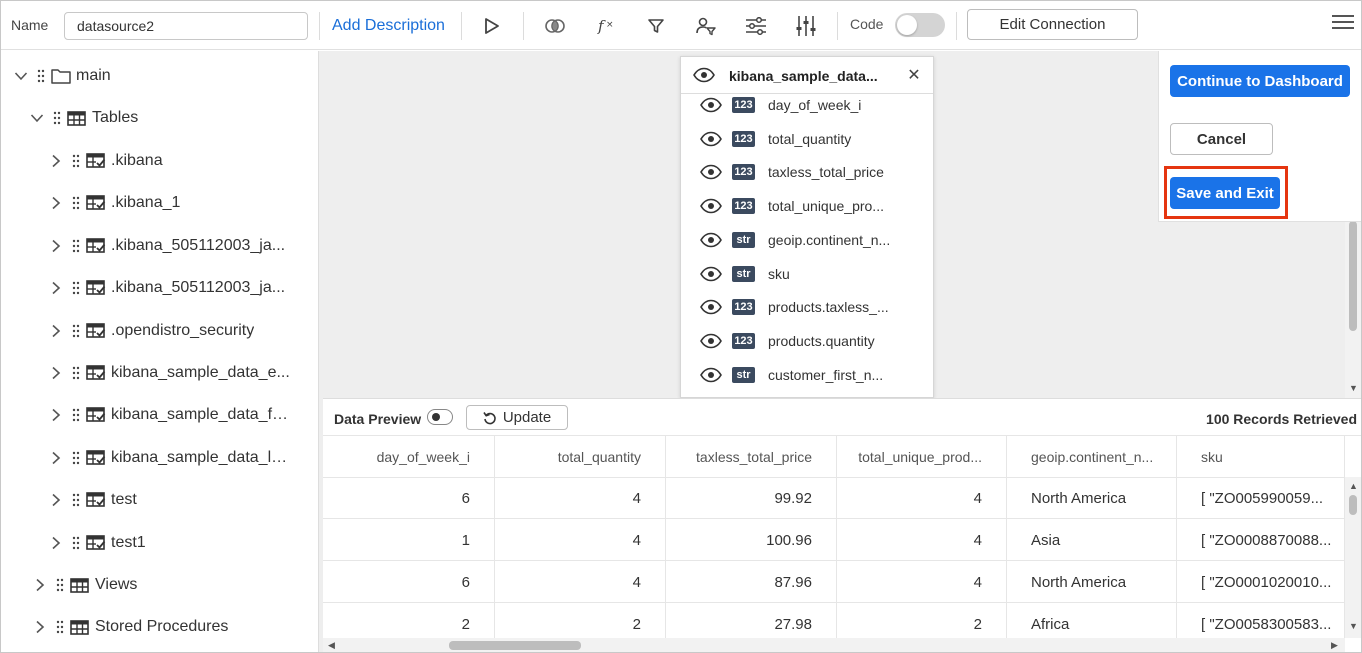 This screenshot has width=1362, height=653. What do you see at coordinates (151, 331) in the screenshot?
I see `tree-item-table: .opendistro_security` at bounding box center [151, 331].